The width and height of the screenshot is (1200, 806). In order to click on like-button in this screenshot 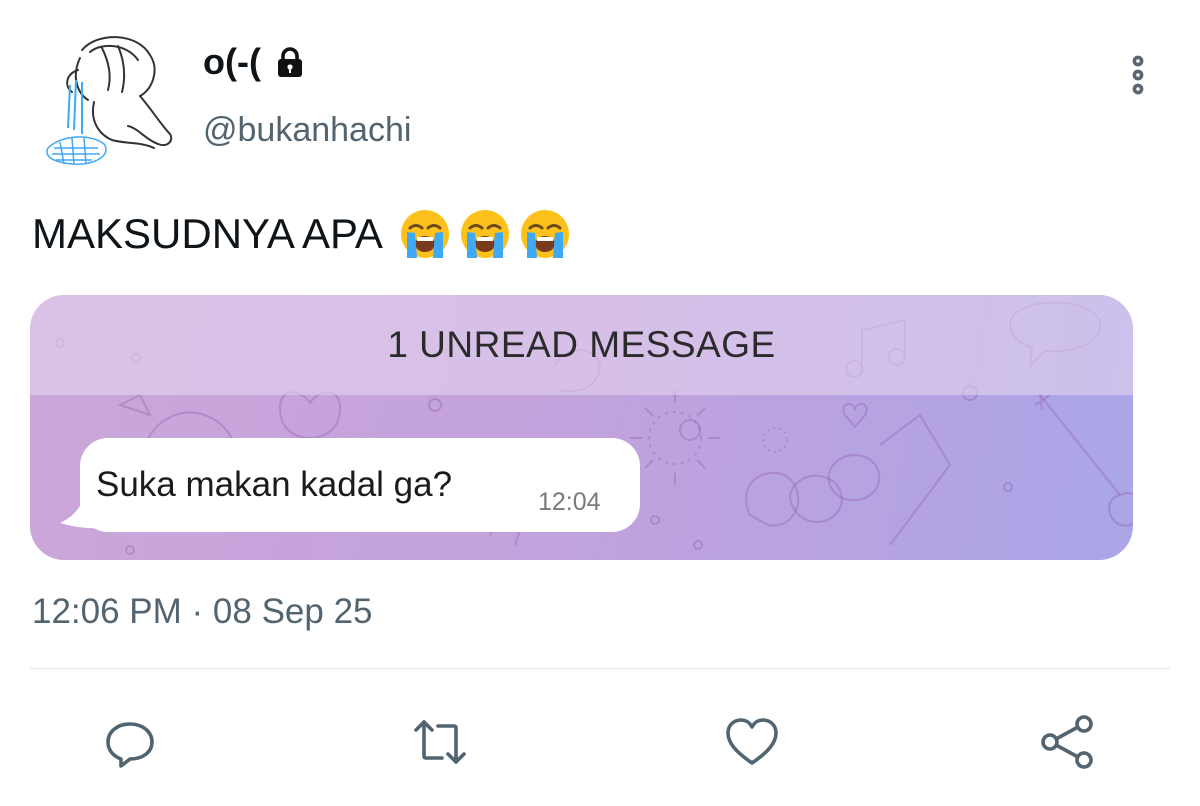, I will do `click(752, 742)`.